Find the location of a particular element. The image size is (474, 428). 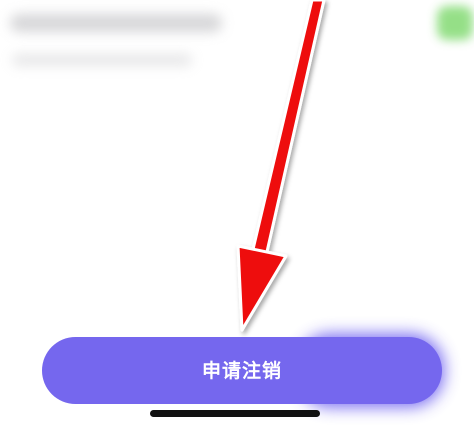

blurred-subtitle-text is located at coordinates (102, 60).